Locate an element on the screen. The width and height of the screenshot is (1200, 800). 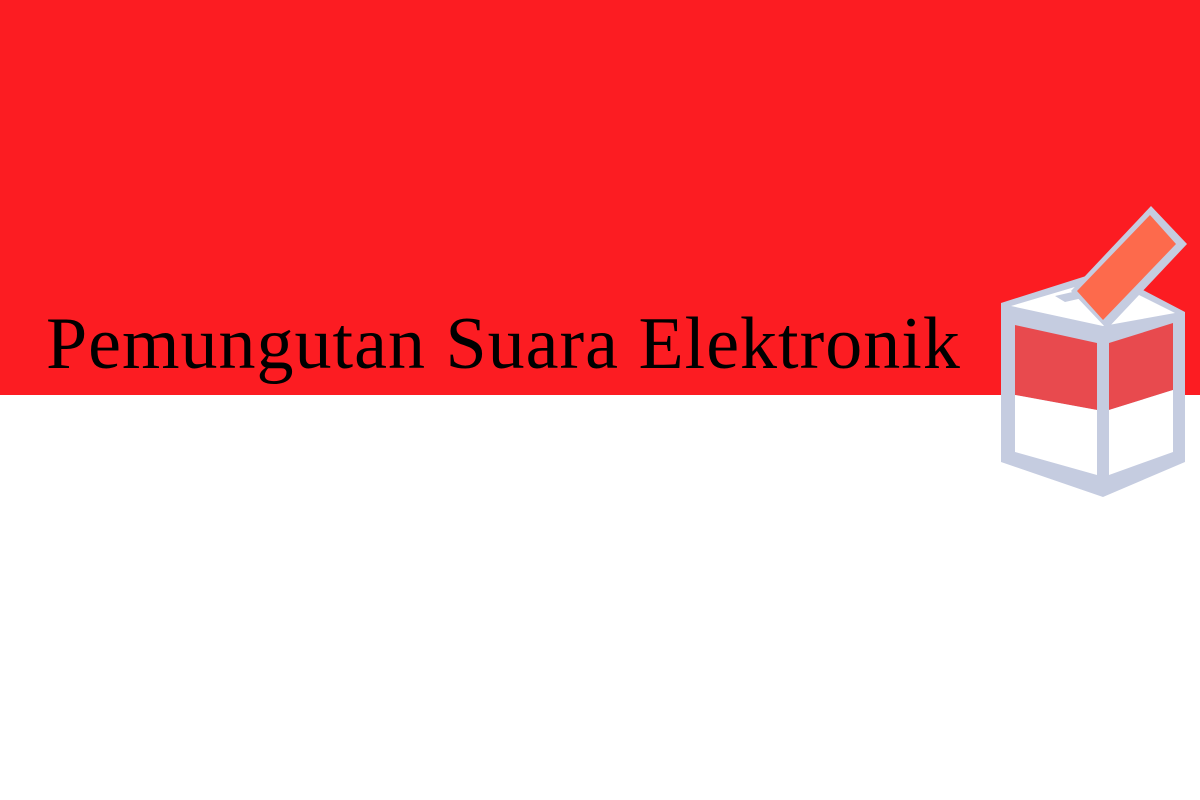
banner-title: Pemungutan Suara Elektronik is located at coordinates (503, 344).